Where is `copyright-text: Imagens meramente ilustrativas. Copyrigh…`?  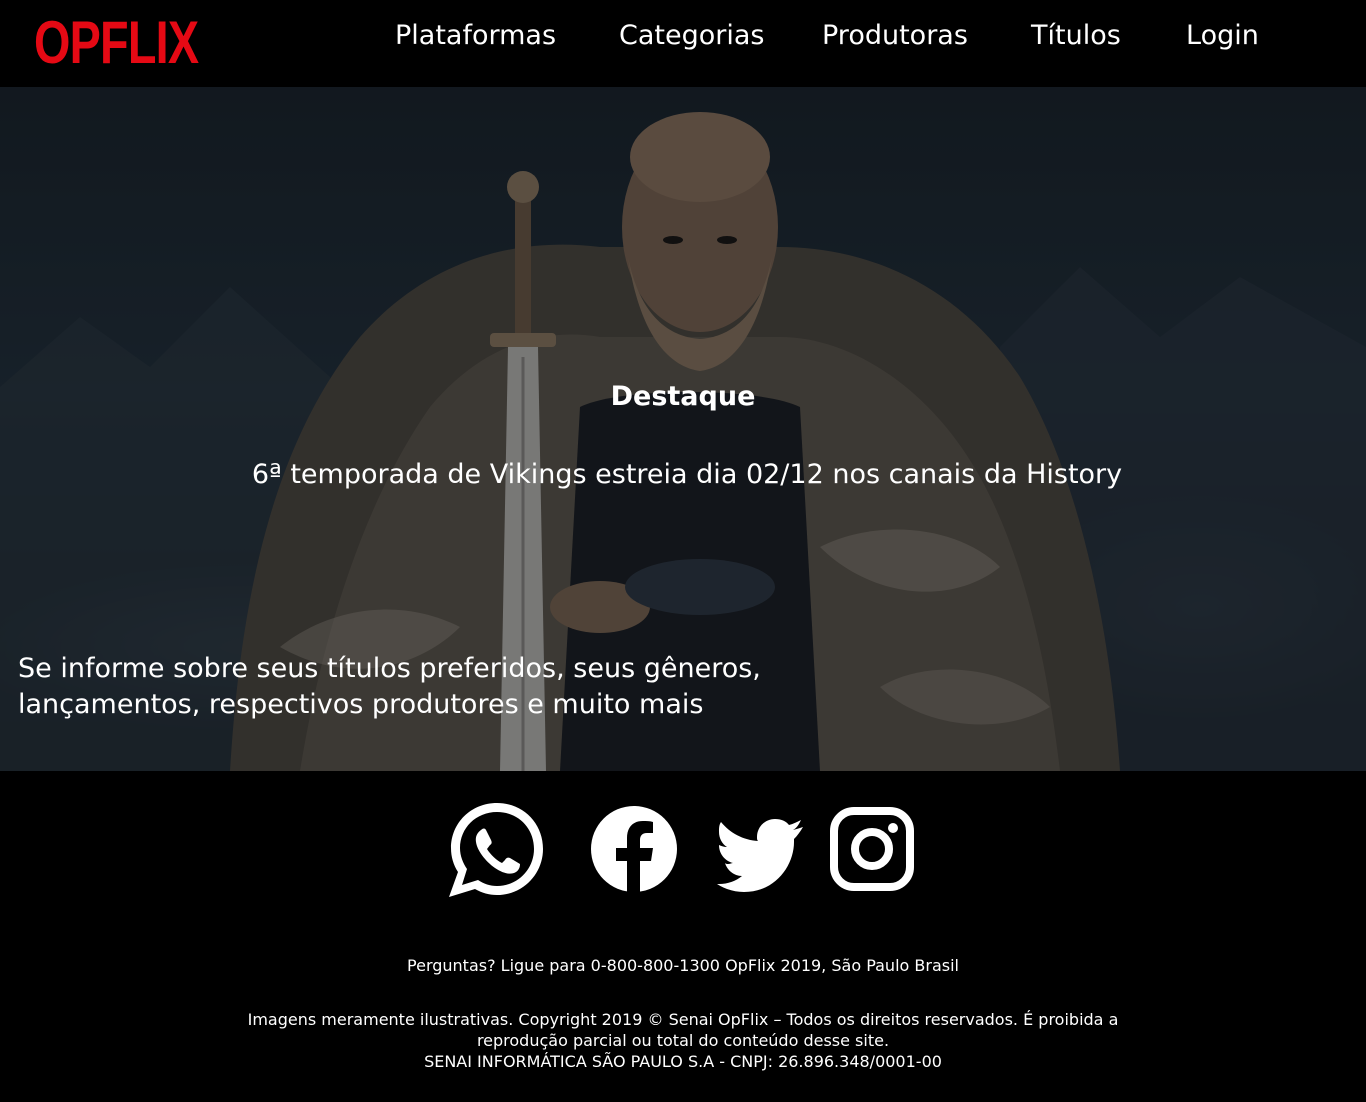 copyright-text: Imagens meramente ilustrativas. Copyrigh… is located at coordinates (683, 1030).